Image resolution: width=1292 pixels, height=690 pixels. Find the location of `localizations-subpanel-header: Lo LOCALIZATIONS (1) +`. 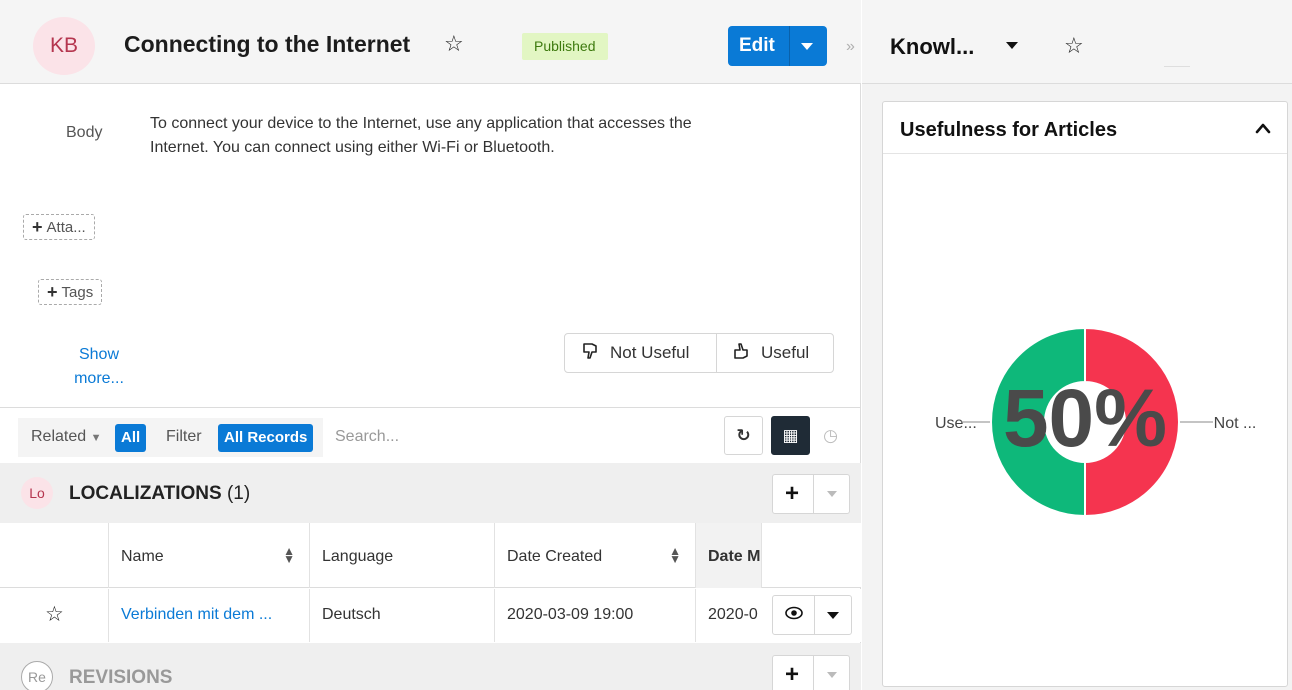

localizations-subpanel-header: Lo LOCALIZATIONS (1) + is located at coordinates (430, 493).